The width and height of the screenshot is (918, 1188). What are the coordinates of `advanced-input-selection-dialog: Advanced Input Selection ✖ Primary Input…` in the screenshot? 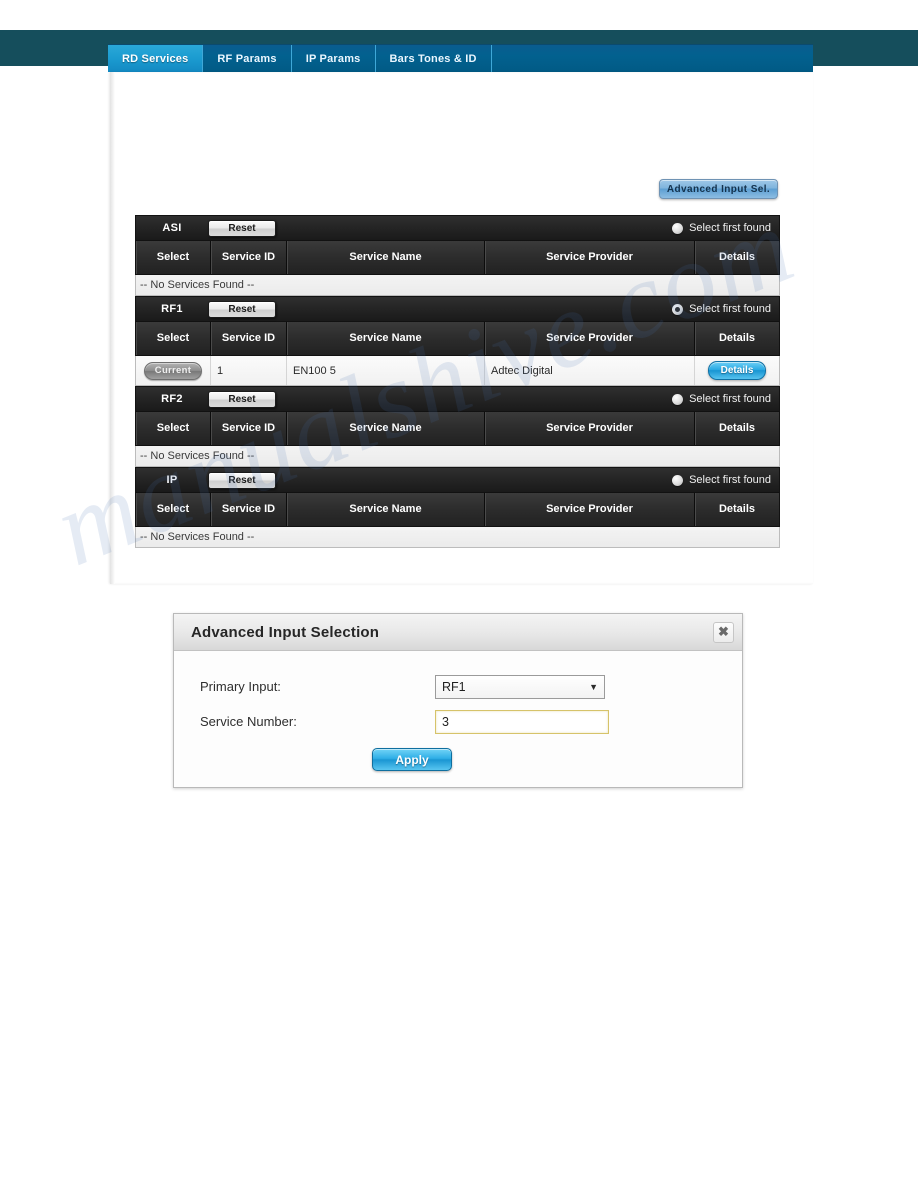 It's located at (458, 700).